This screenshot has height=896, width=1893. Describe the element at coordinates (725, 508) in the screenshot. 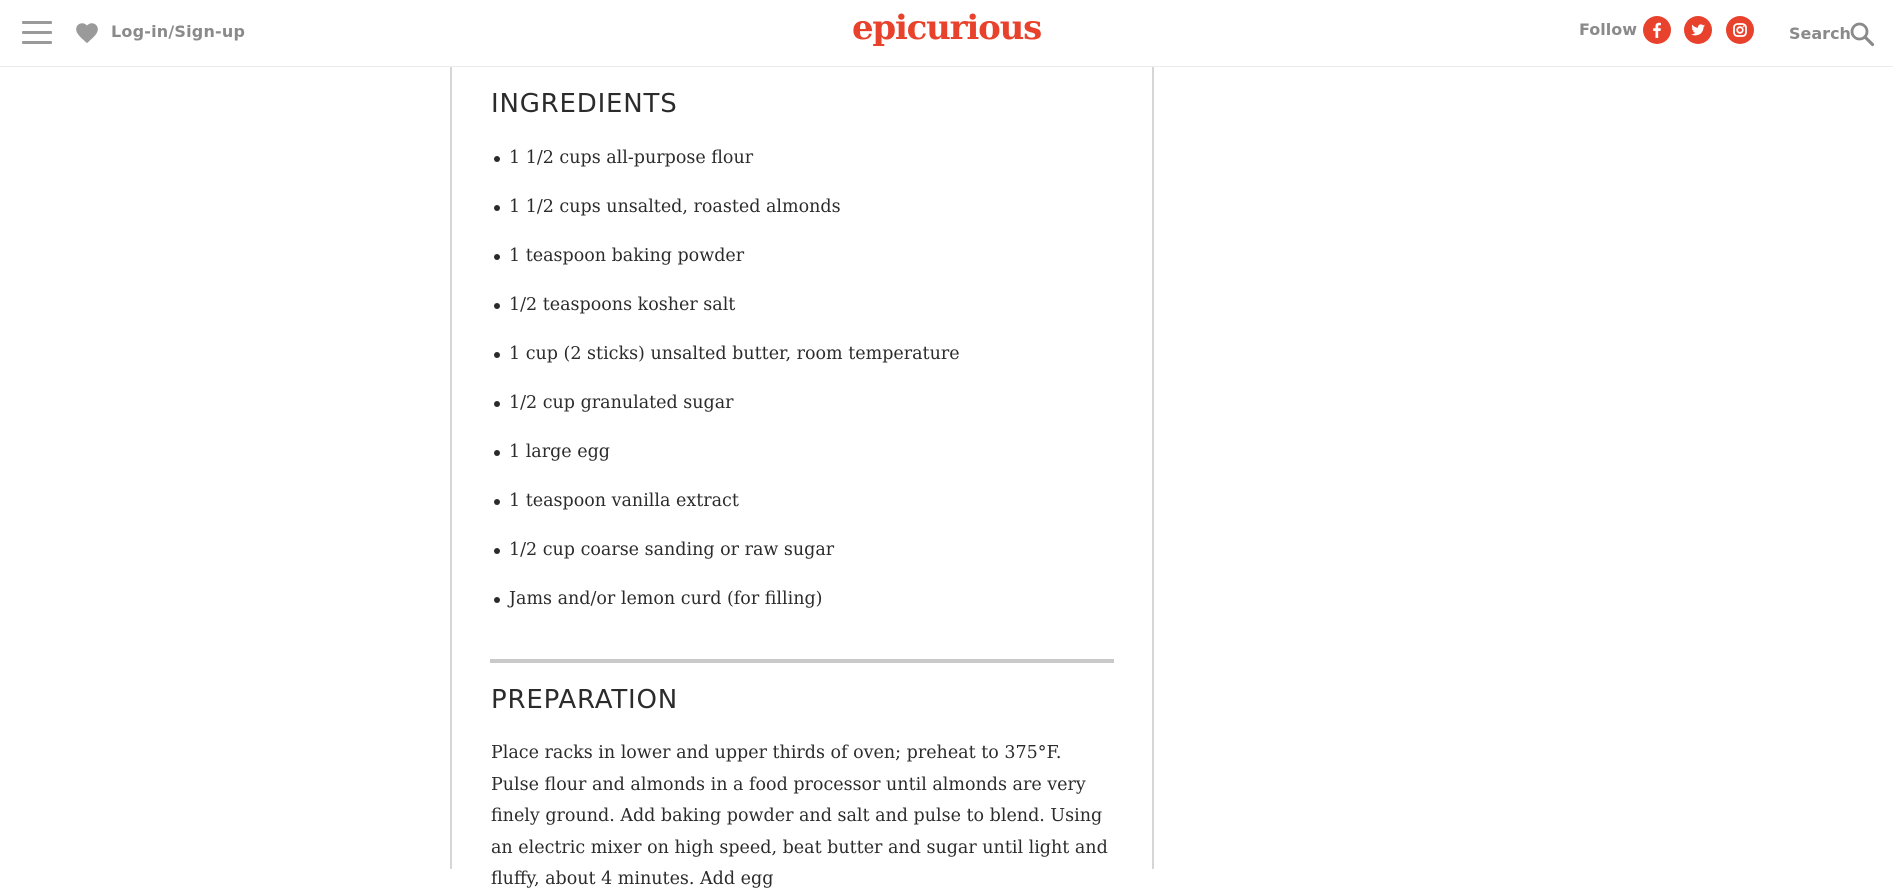

I see `ingredient-item: 1 teaspoon vanilla extract` at that location.